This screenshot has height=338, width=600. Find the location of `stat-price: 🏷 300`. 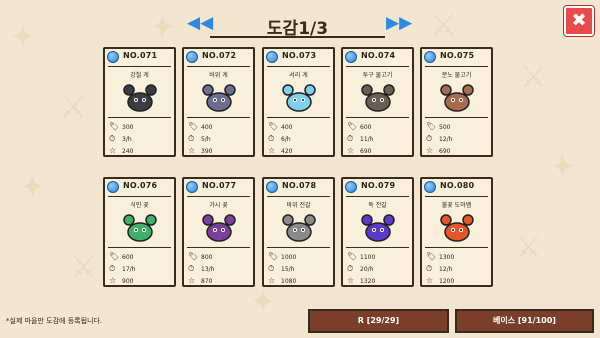

stat-price: 🏷 300 is located at coordinates (121, 126).